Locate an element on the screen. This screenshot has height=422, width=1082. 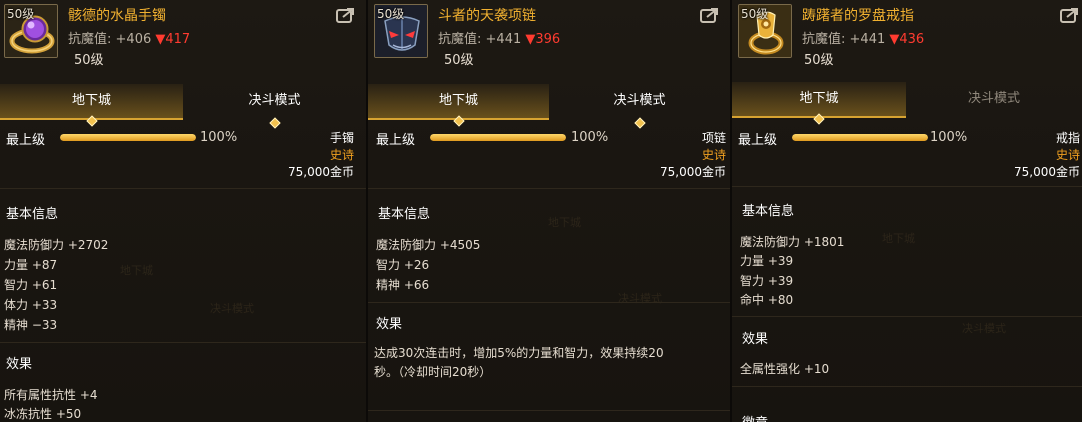
resist-value: +406 is located at coordinates (133, 39).